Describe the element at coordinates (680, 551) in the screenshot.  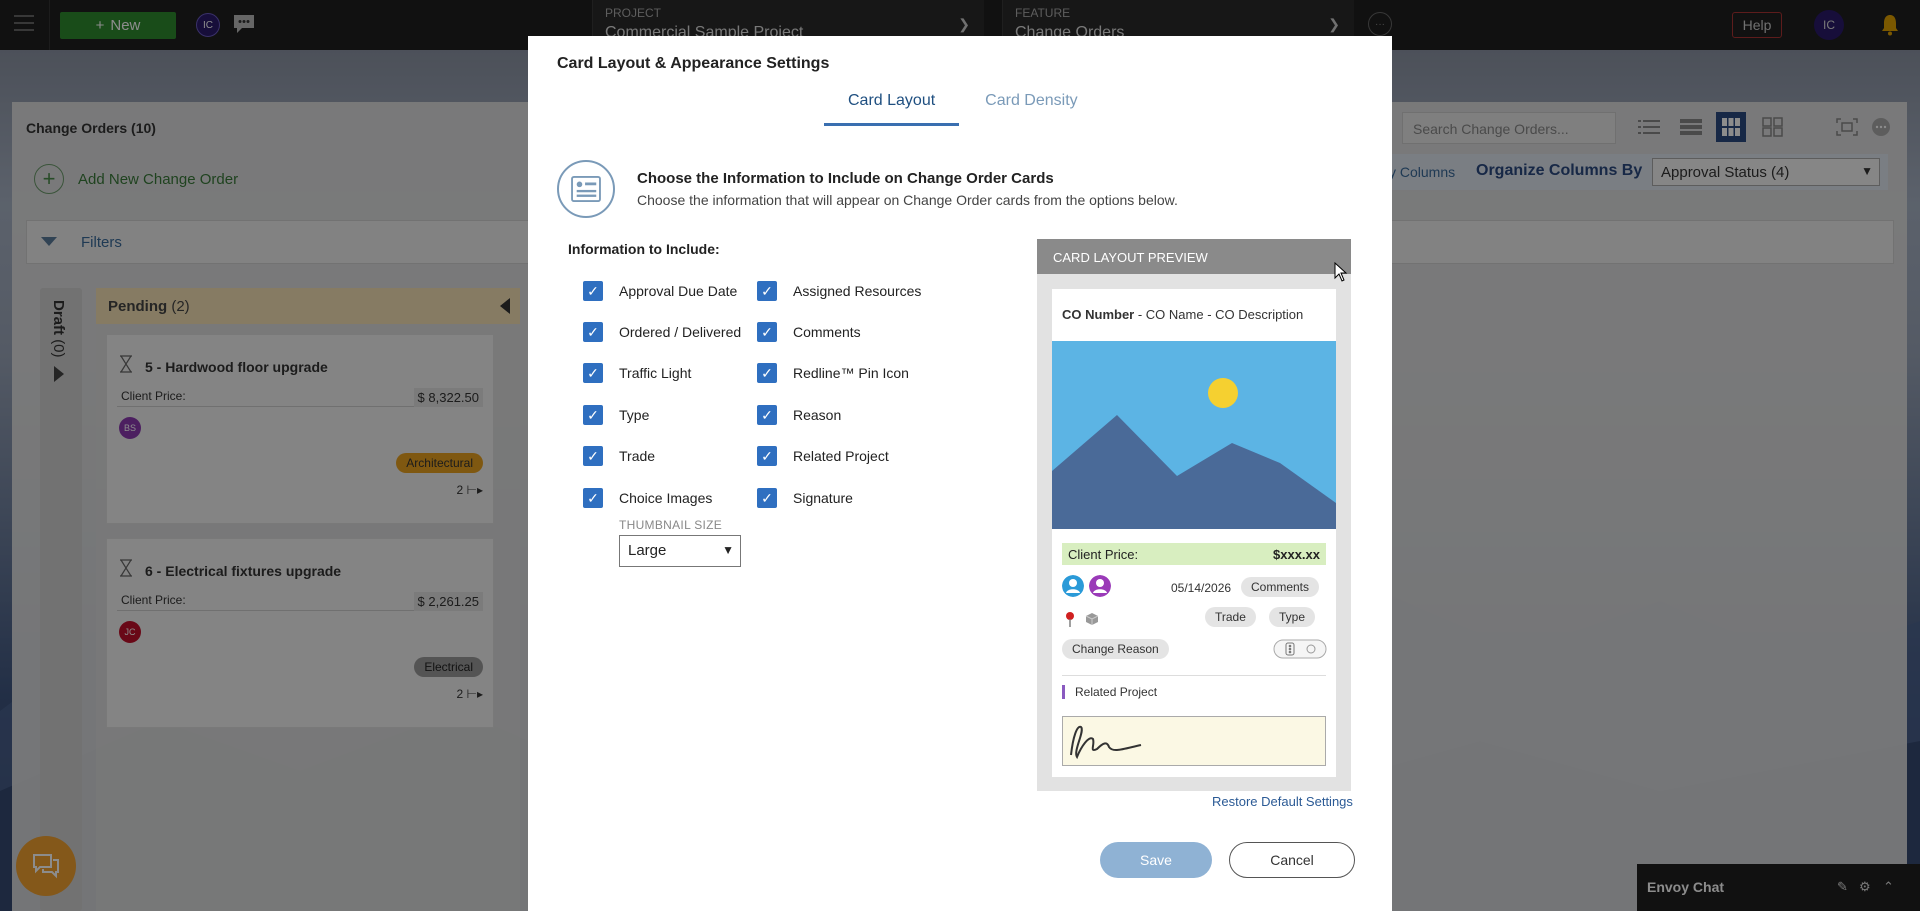
I see `thumbnail-size-select: Large ▼` at that location.